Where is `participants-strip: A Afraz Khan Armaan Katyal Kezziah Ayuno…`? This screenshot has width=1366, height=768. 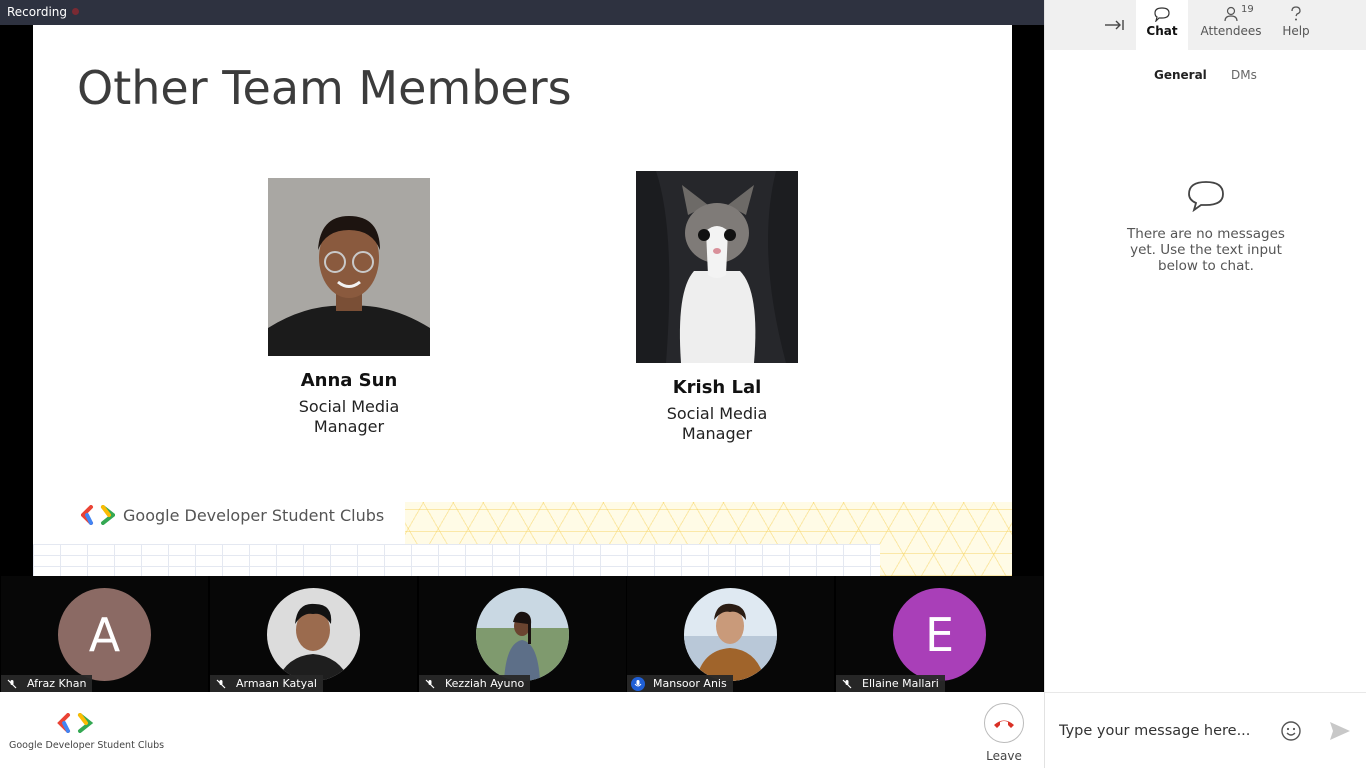
participants-strip: A Afraz Khan Armaan Katyal Kezziah Ayuno… is located at coordinates (522, 634).